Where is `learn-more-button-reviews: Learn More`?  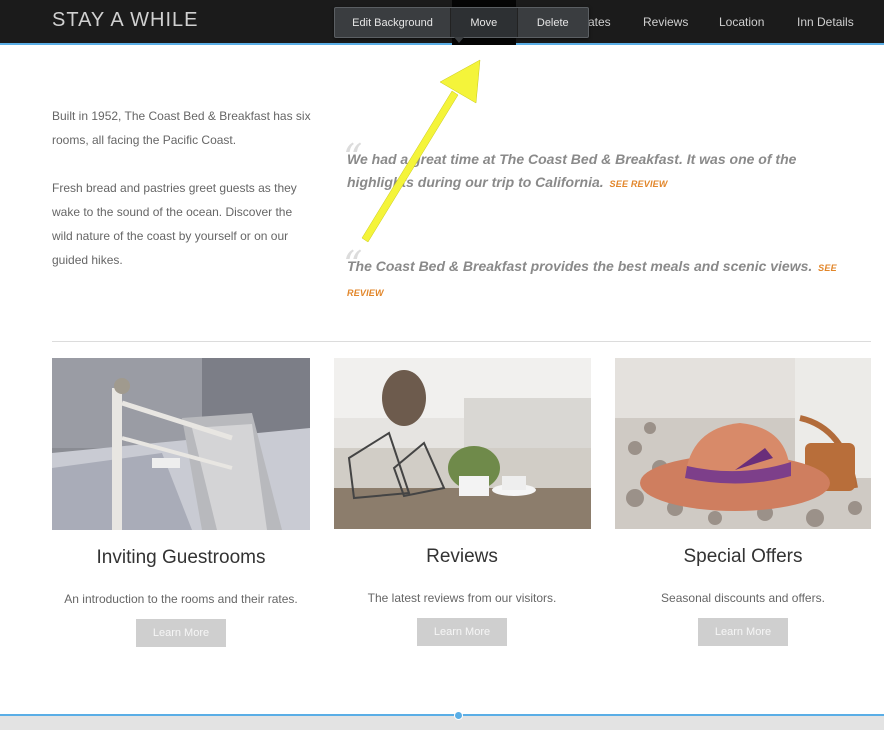
learn-more-button-reviews: Learn More is located at coordinates (462, 632).